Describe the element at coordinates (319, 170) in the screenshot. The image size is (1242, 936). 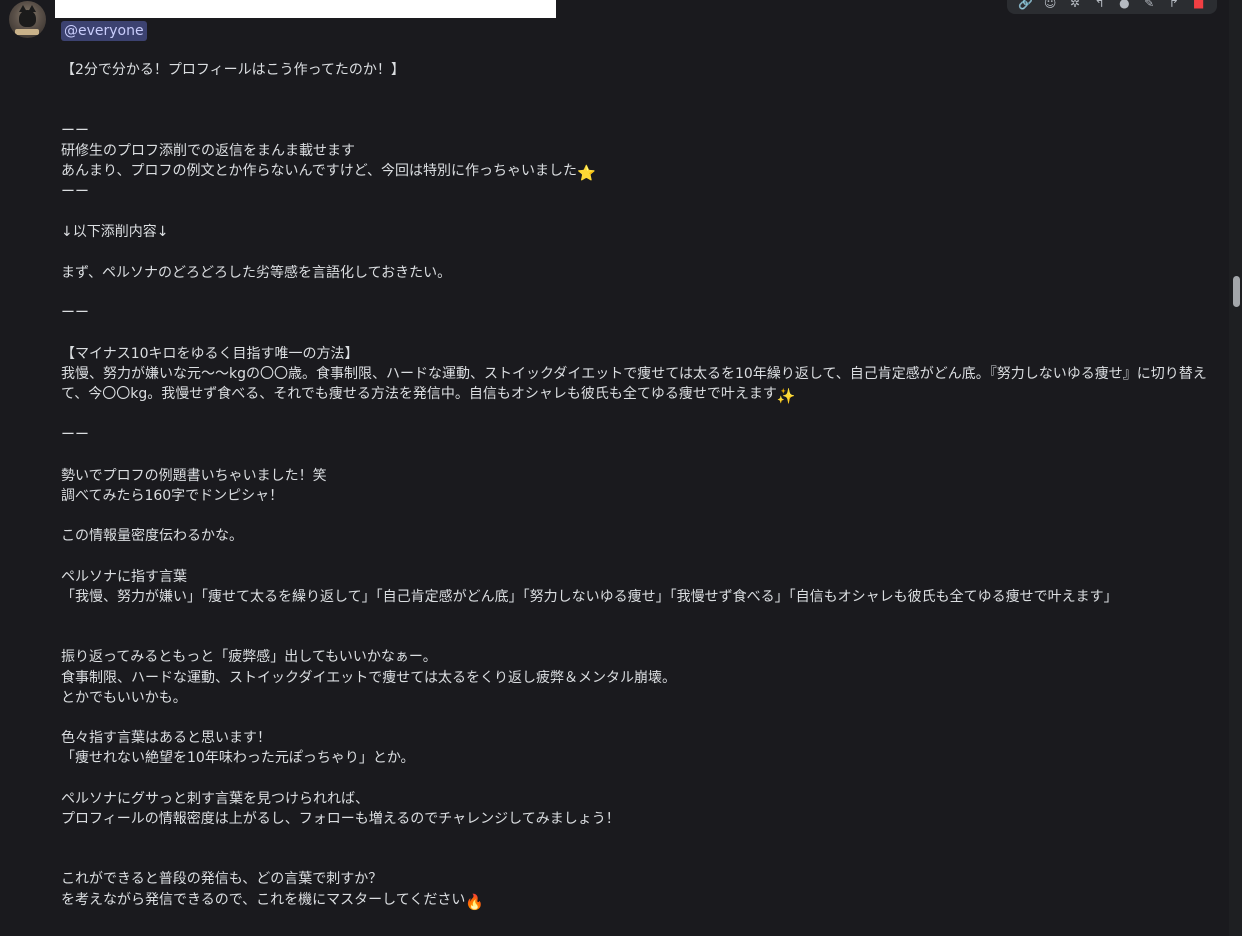
I see `message-line-text: あんまり、プロフの例文とか作らないんですけど、今回は特別に作っちゃいました` at that location.